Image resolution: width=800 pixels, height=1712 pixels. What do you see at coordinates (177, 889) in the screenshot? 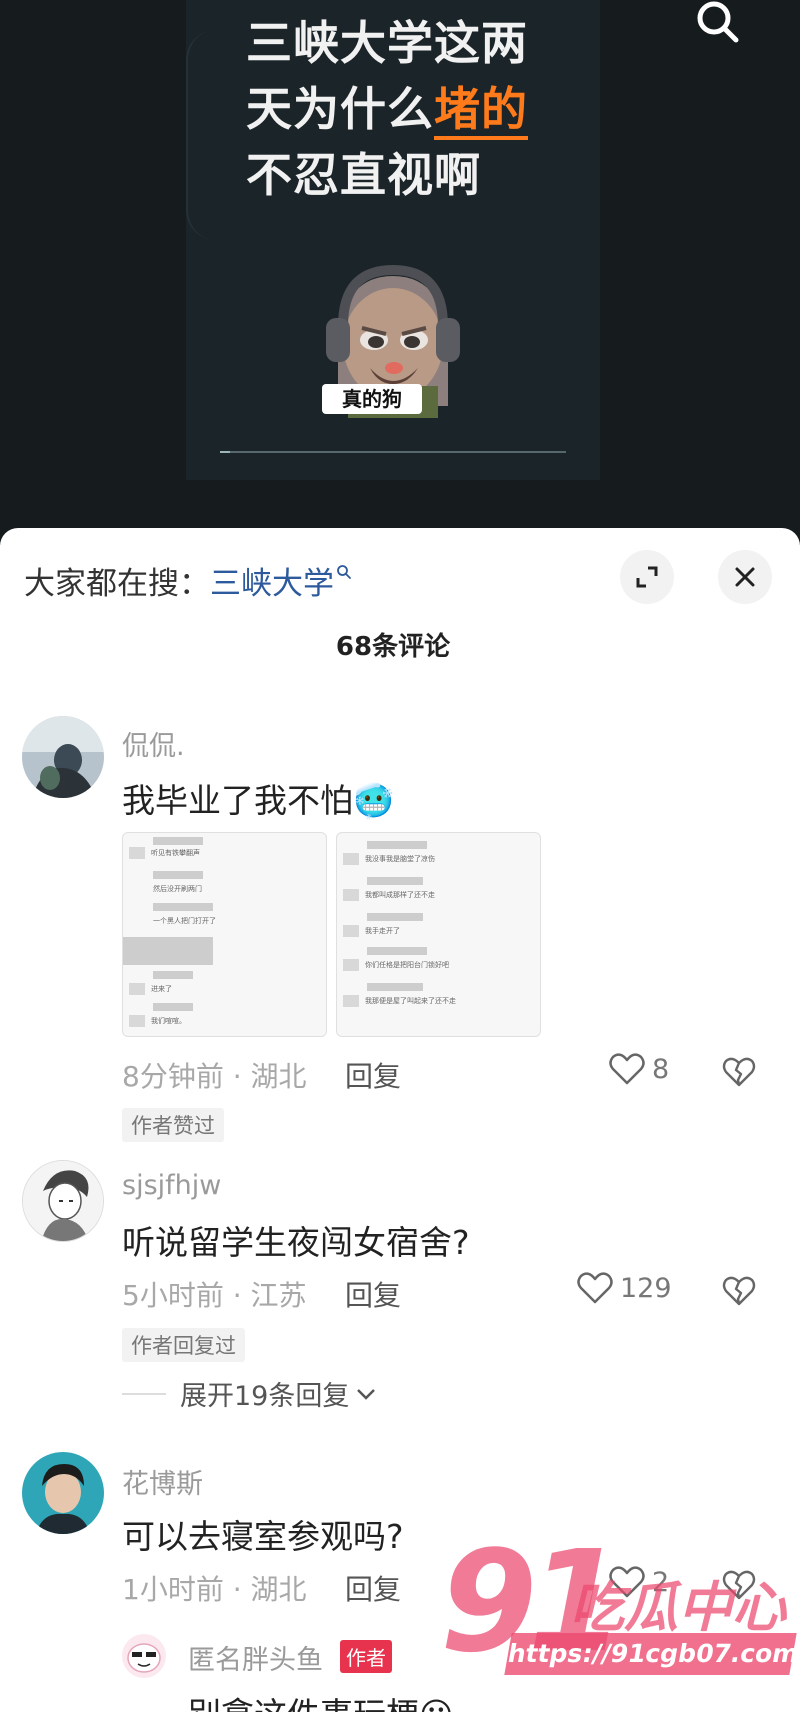
I see `shot1-line2: 然后没开刷两门` at bounding box center [177, 889].